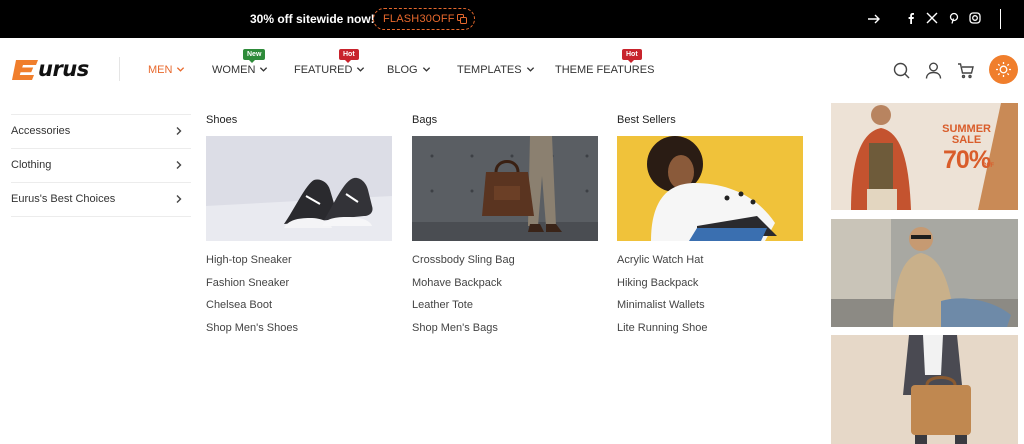  What do you see at coordinates (954, 18) in the screenshot?
I see `pinterest-icon` at bounding box center [954, 18].